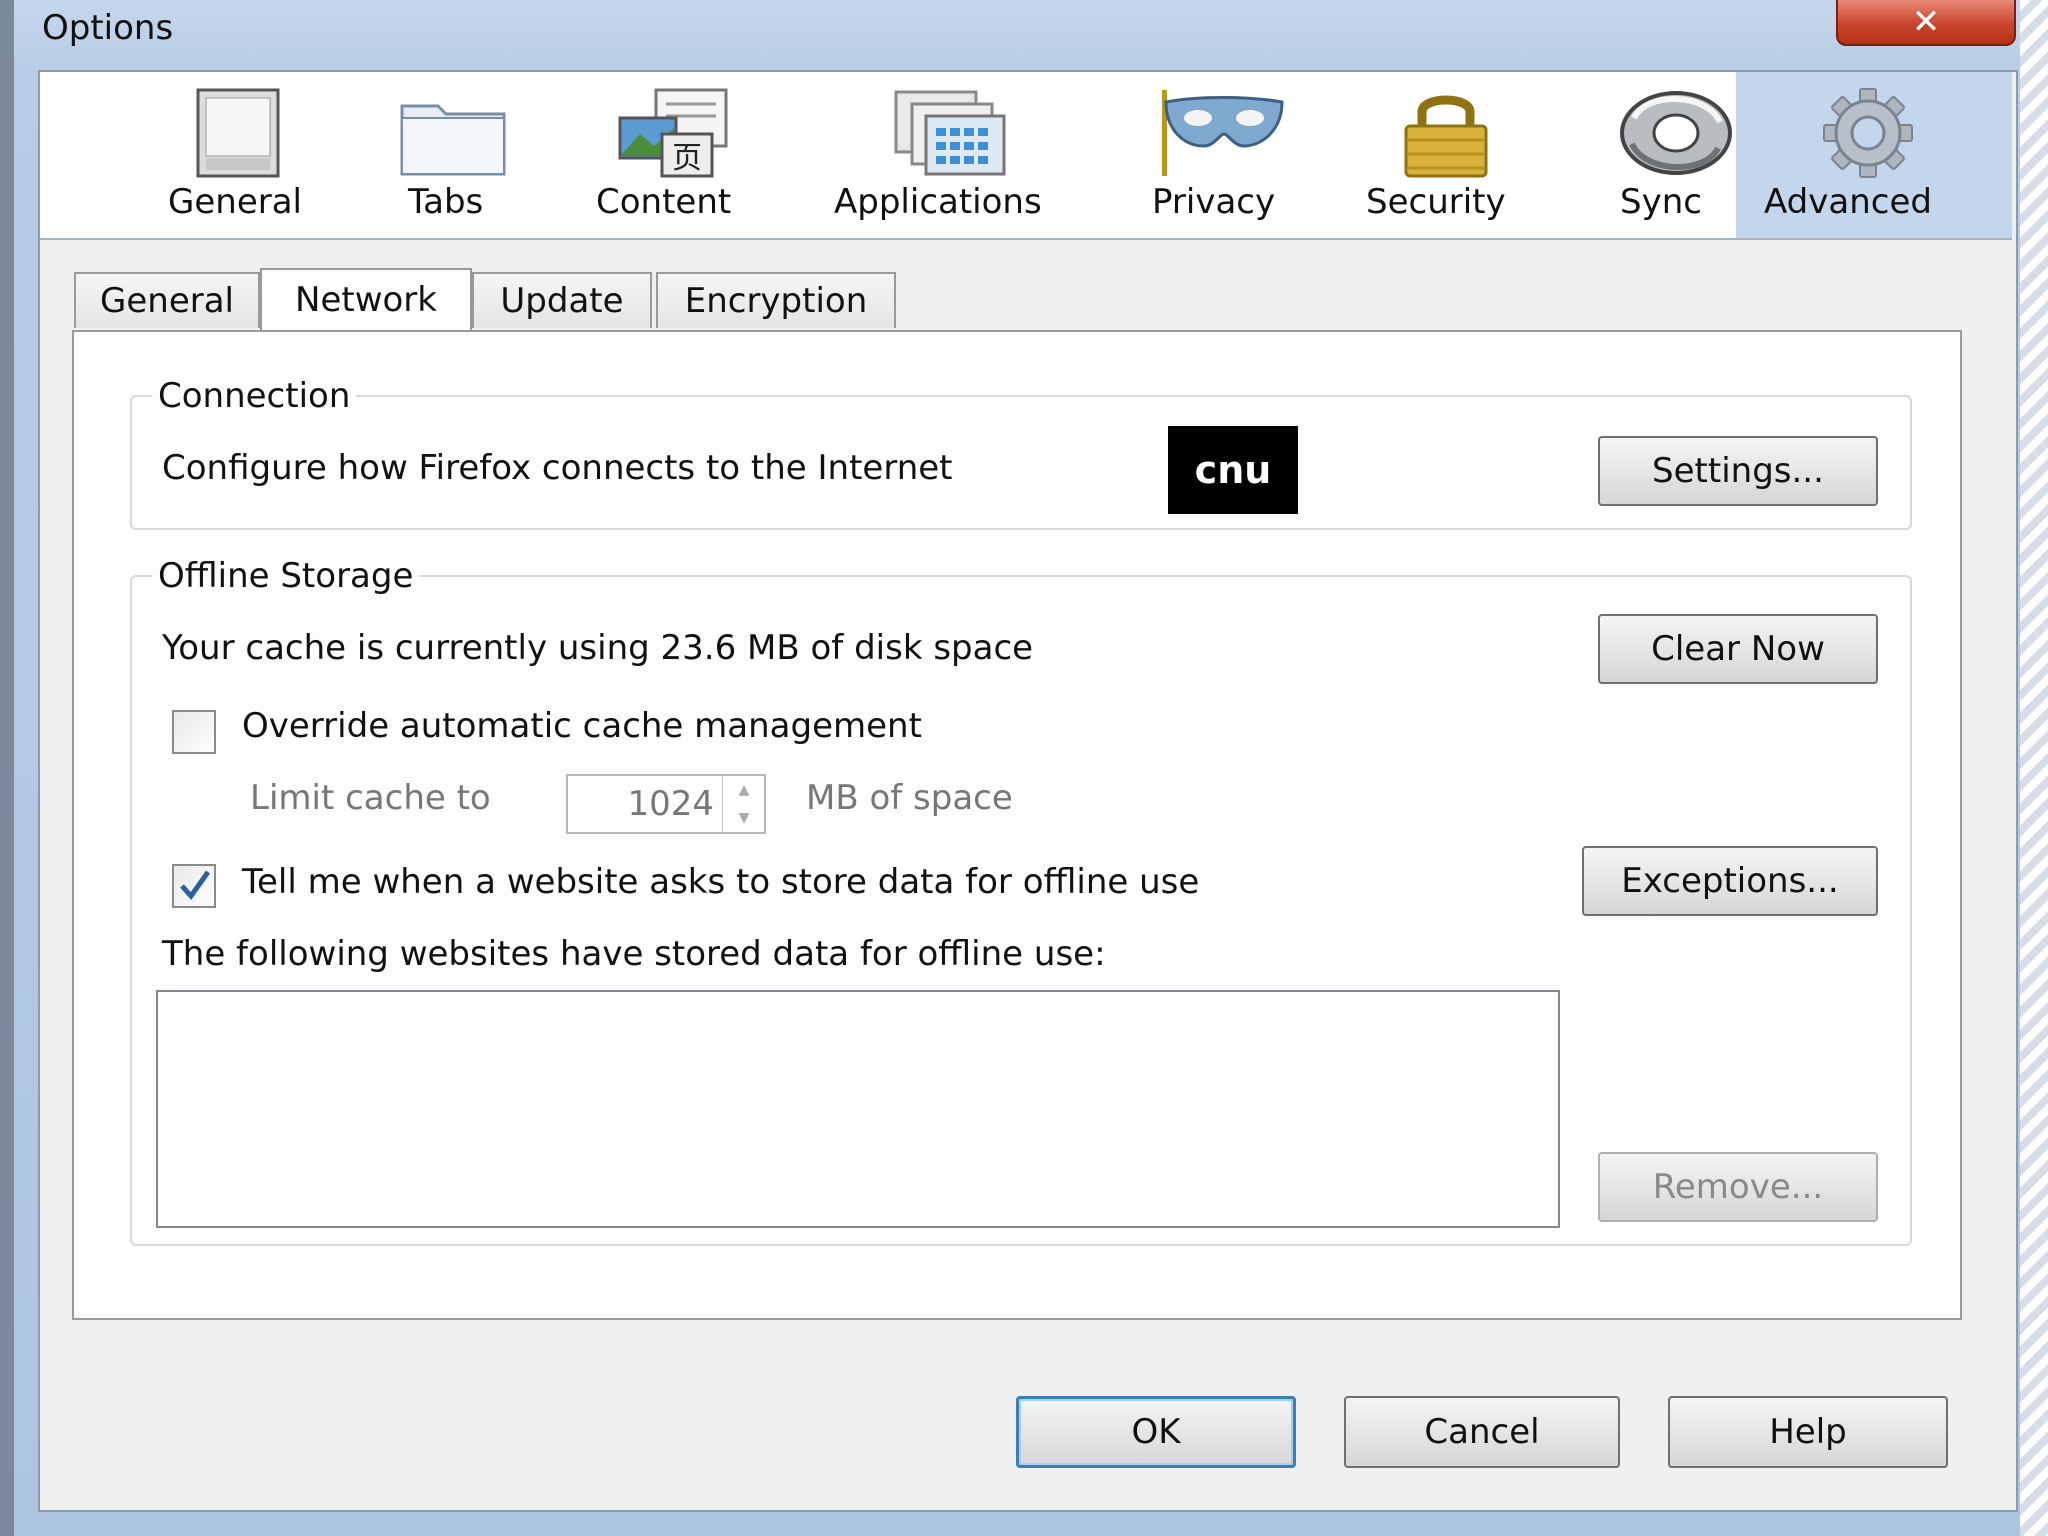  I want to click on pane-label-applications: Applications, so click(938, 202).